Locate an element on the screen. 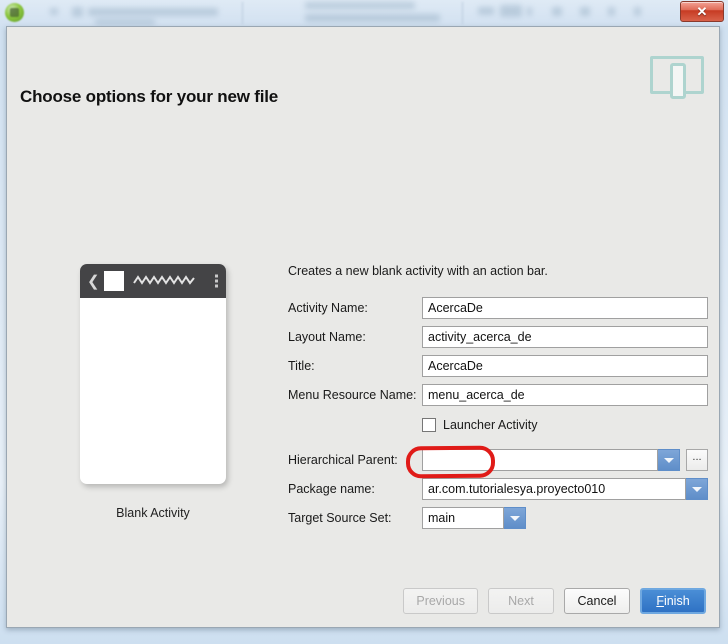 This screenshot has height=644, width=728. launcher-activity-checkbox is located at coordinates (429, 425).